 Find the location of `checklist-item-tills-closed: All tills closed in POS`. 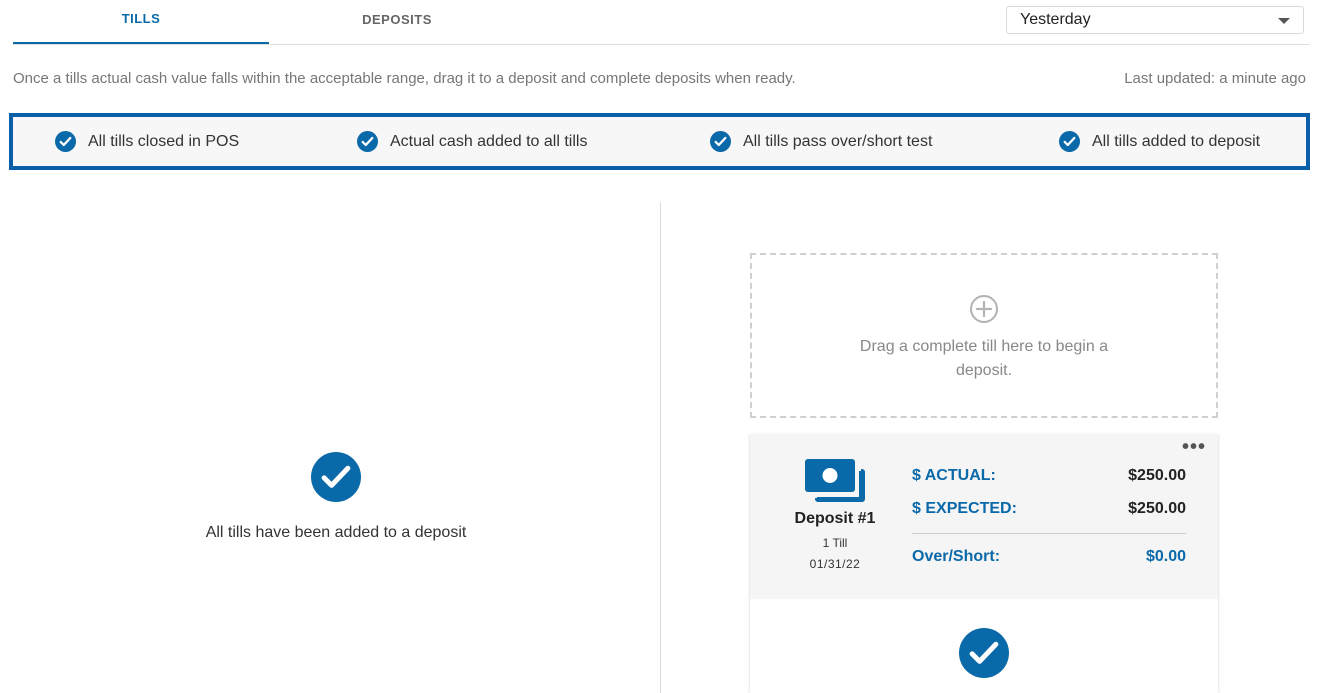

checklist-item-tills-closed: All tills closed in POS is located at coordinates (147, 141).